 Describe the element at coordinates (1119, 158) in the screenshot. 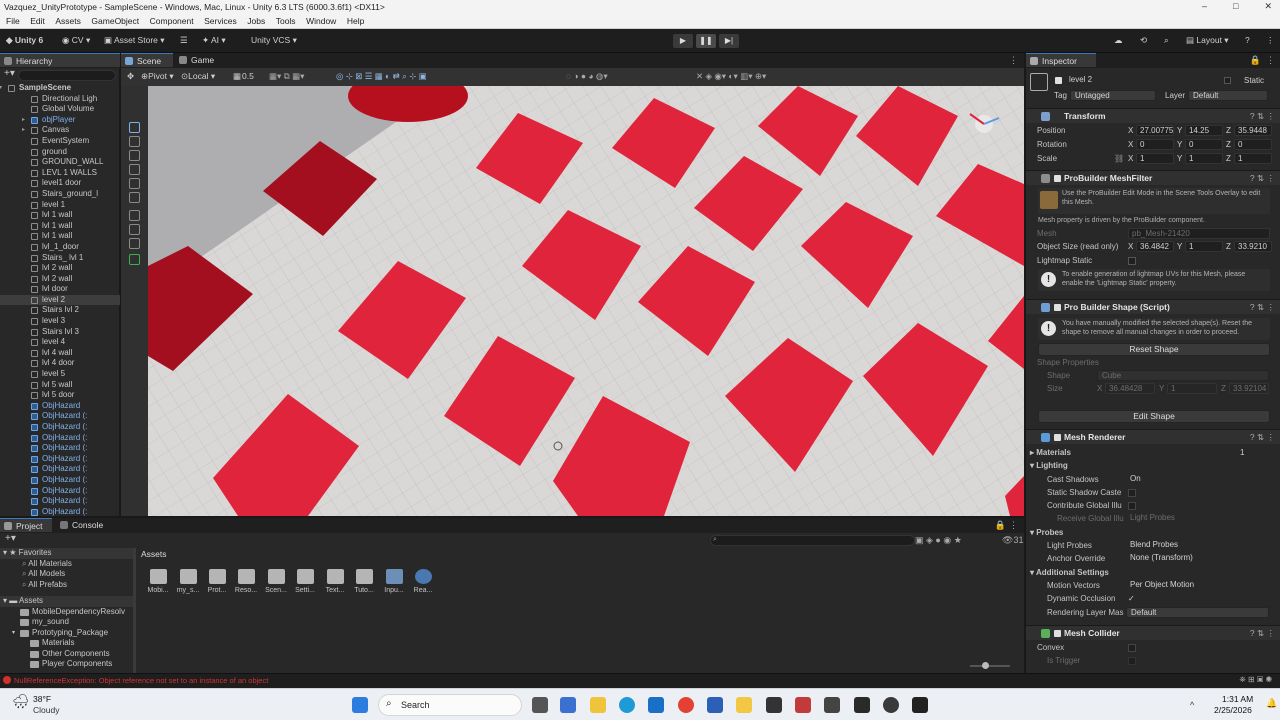

I see `link-icon: ⛓` at that location.